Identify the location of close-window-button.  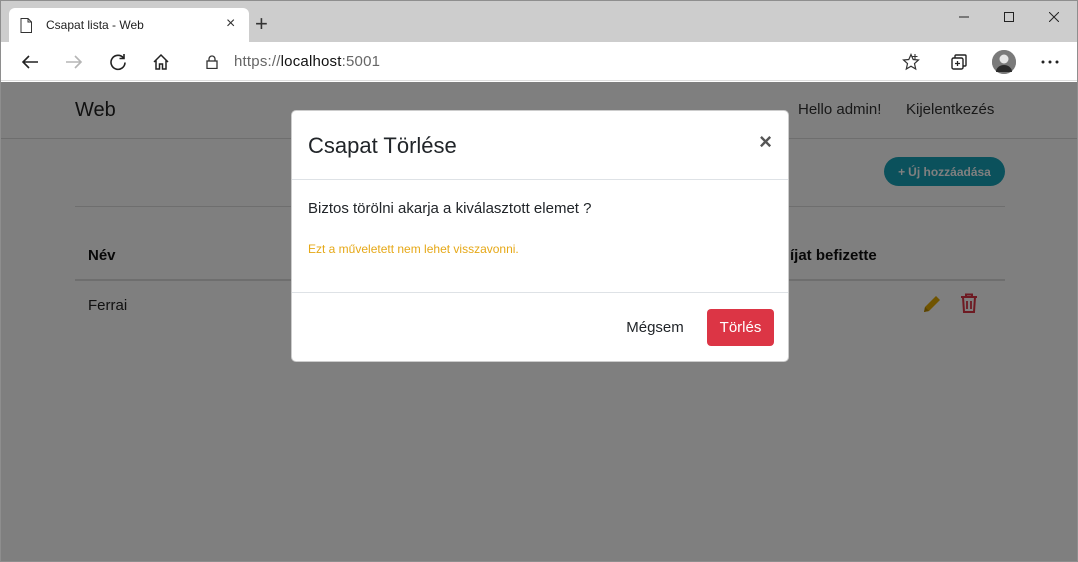
(1054, 17).